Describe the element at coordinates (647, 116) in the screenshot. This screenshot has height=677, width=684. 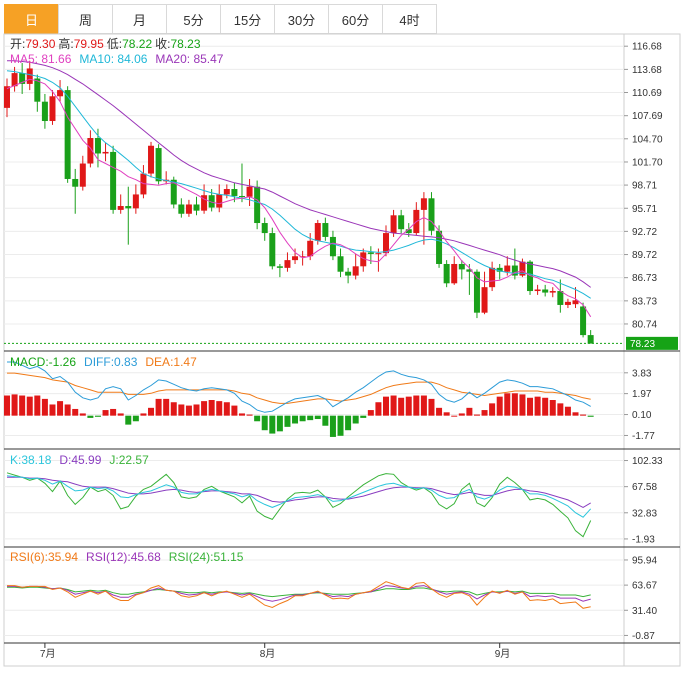
I see `y-tick-label: 107.69` at that location.